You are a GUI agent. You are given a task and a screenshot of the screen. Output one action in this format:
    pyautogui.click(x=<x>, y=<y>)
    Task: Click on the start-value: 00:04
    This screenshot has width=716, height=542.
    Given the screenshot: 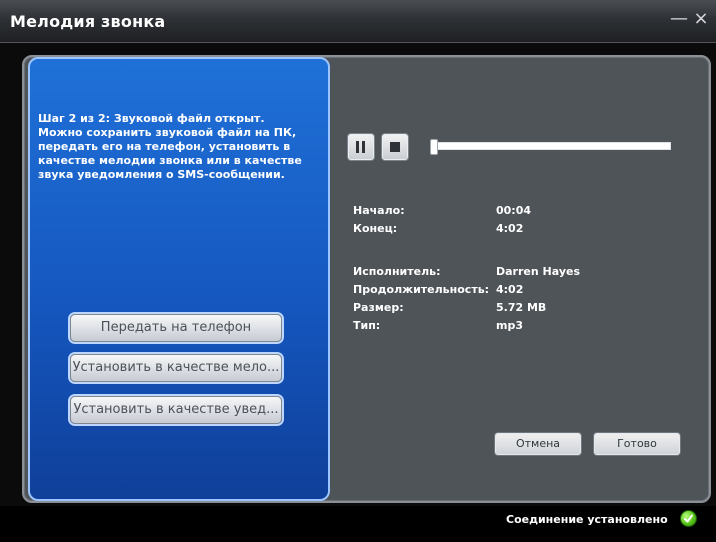 What is the action you would take?
    pyautogui.click(x=514, y=210)
    